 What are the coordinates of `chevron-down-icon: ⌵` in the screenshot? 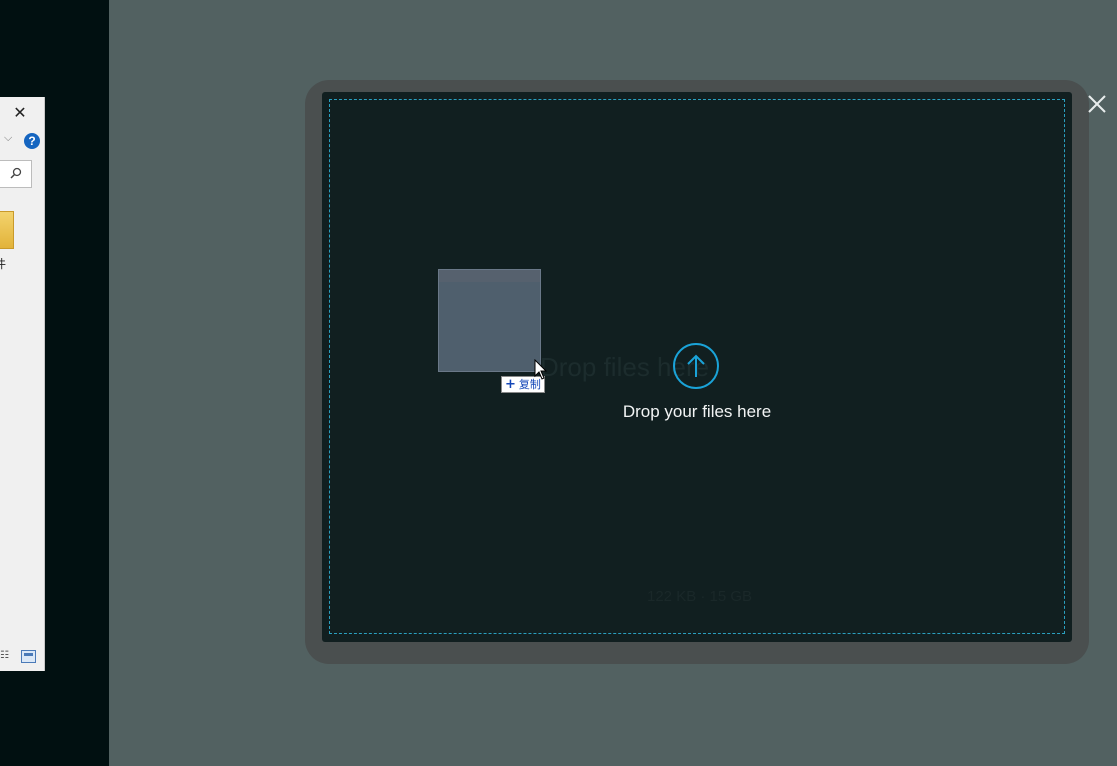 It's located at (8, 138).